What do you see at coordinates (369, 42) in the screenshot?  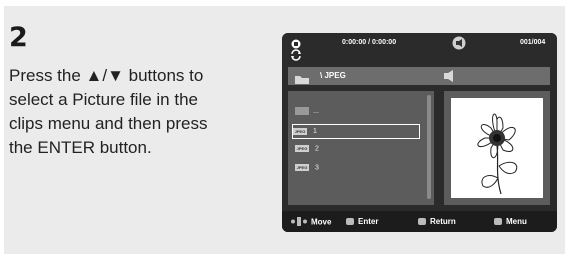 I see `time-display: 0:00:00 / 0:00:00` at bounding box center [369, 42].